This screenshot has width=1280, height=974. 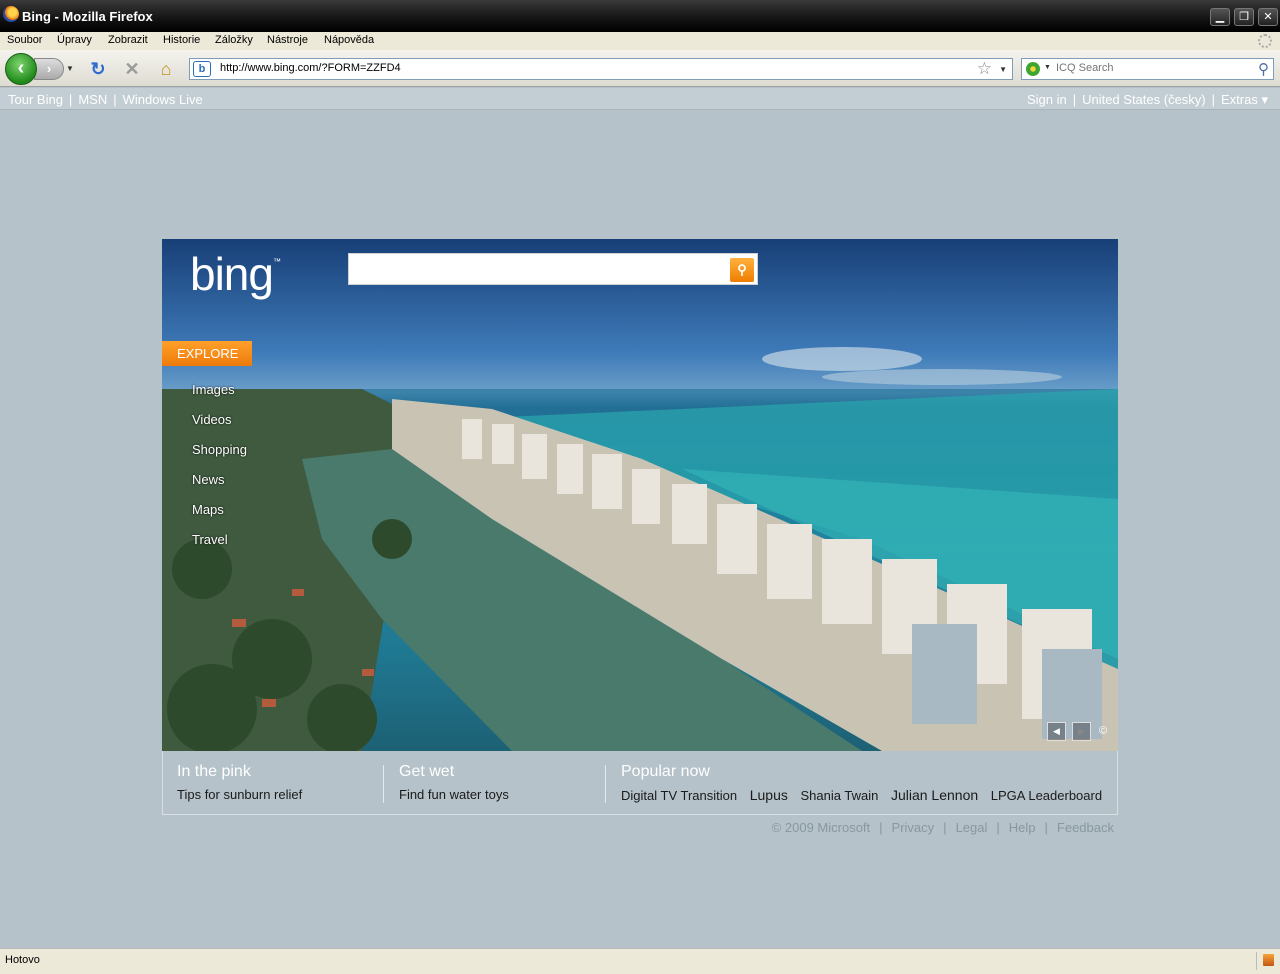 I want to click on menu-upravy: Úpravy, so click(x=74, y=40).